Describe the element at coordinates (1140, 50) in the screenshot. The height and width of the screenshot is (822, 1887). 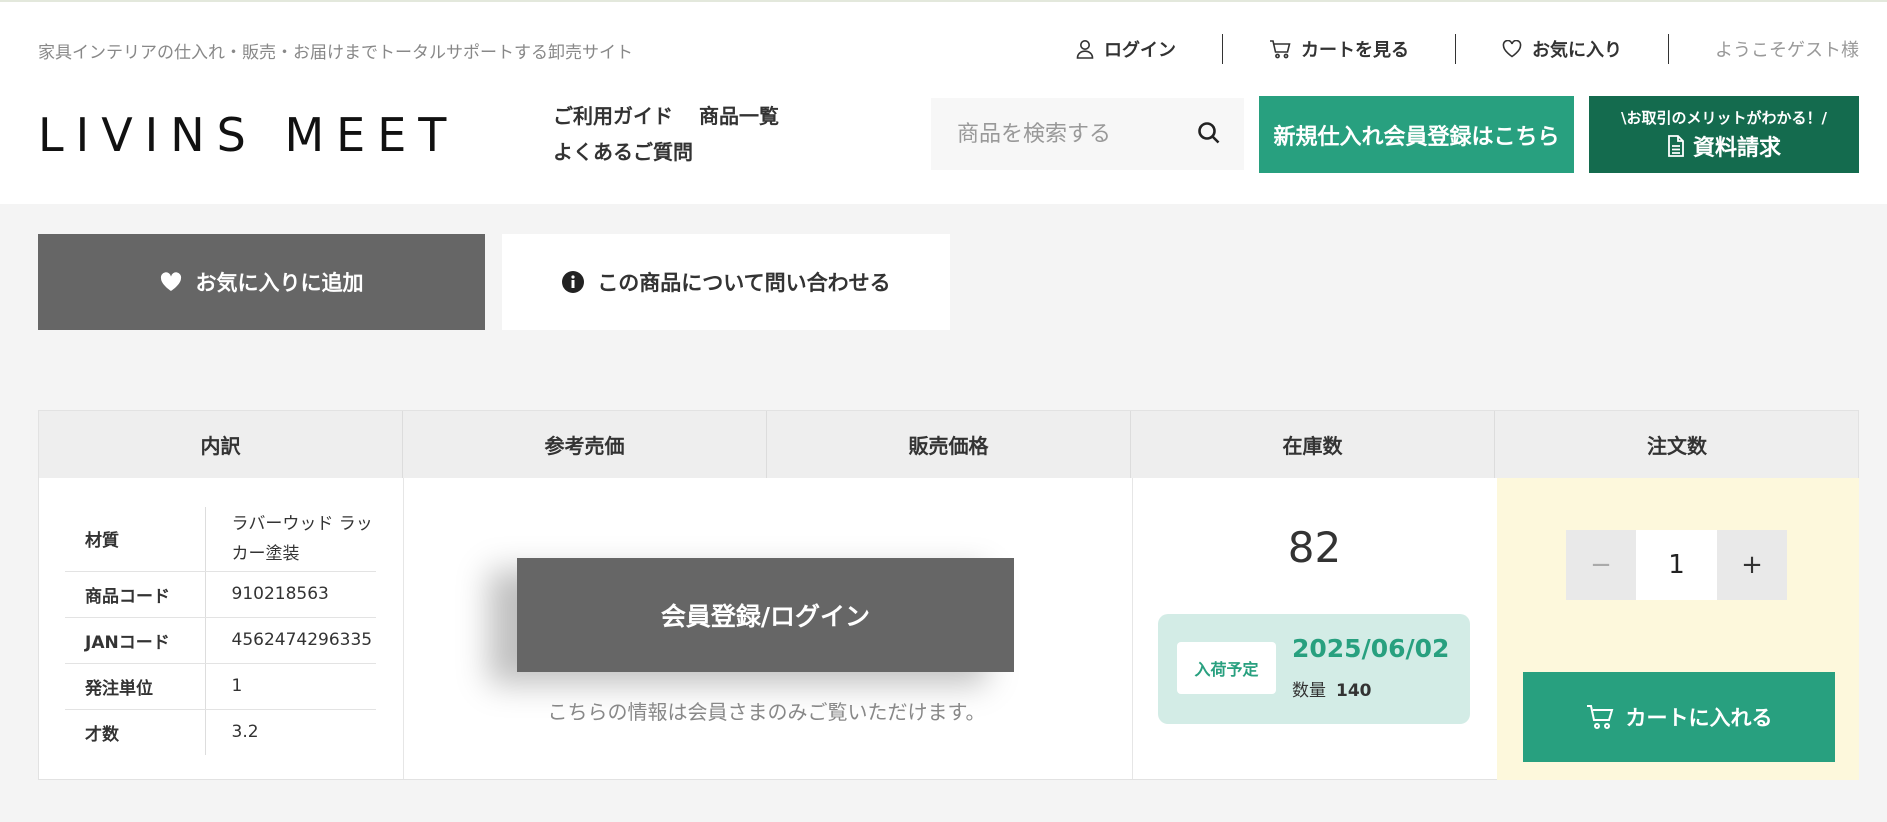
I see `login-link-label: ログイン` at that location.